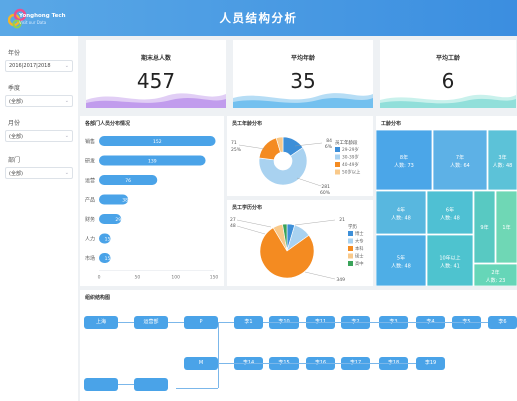  I want to click on kpi-card-total-headcount: 期末总人数 457, so click(156, 74).